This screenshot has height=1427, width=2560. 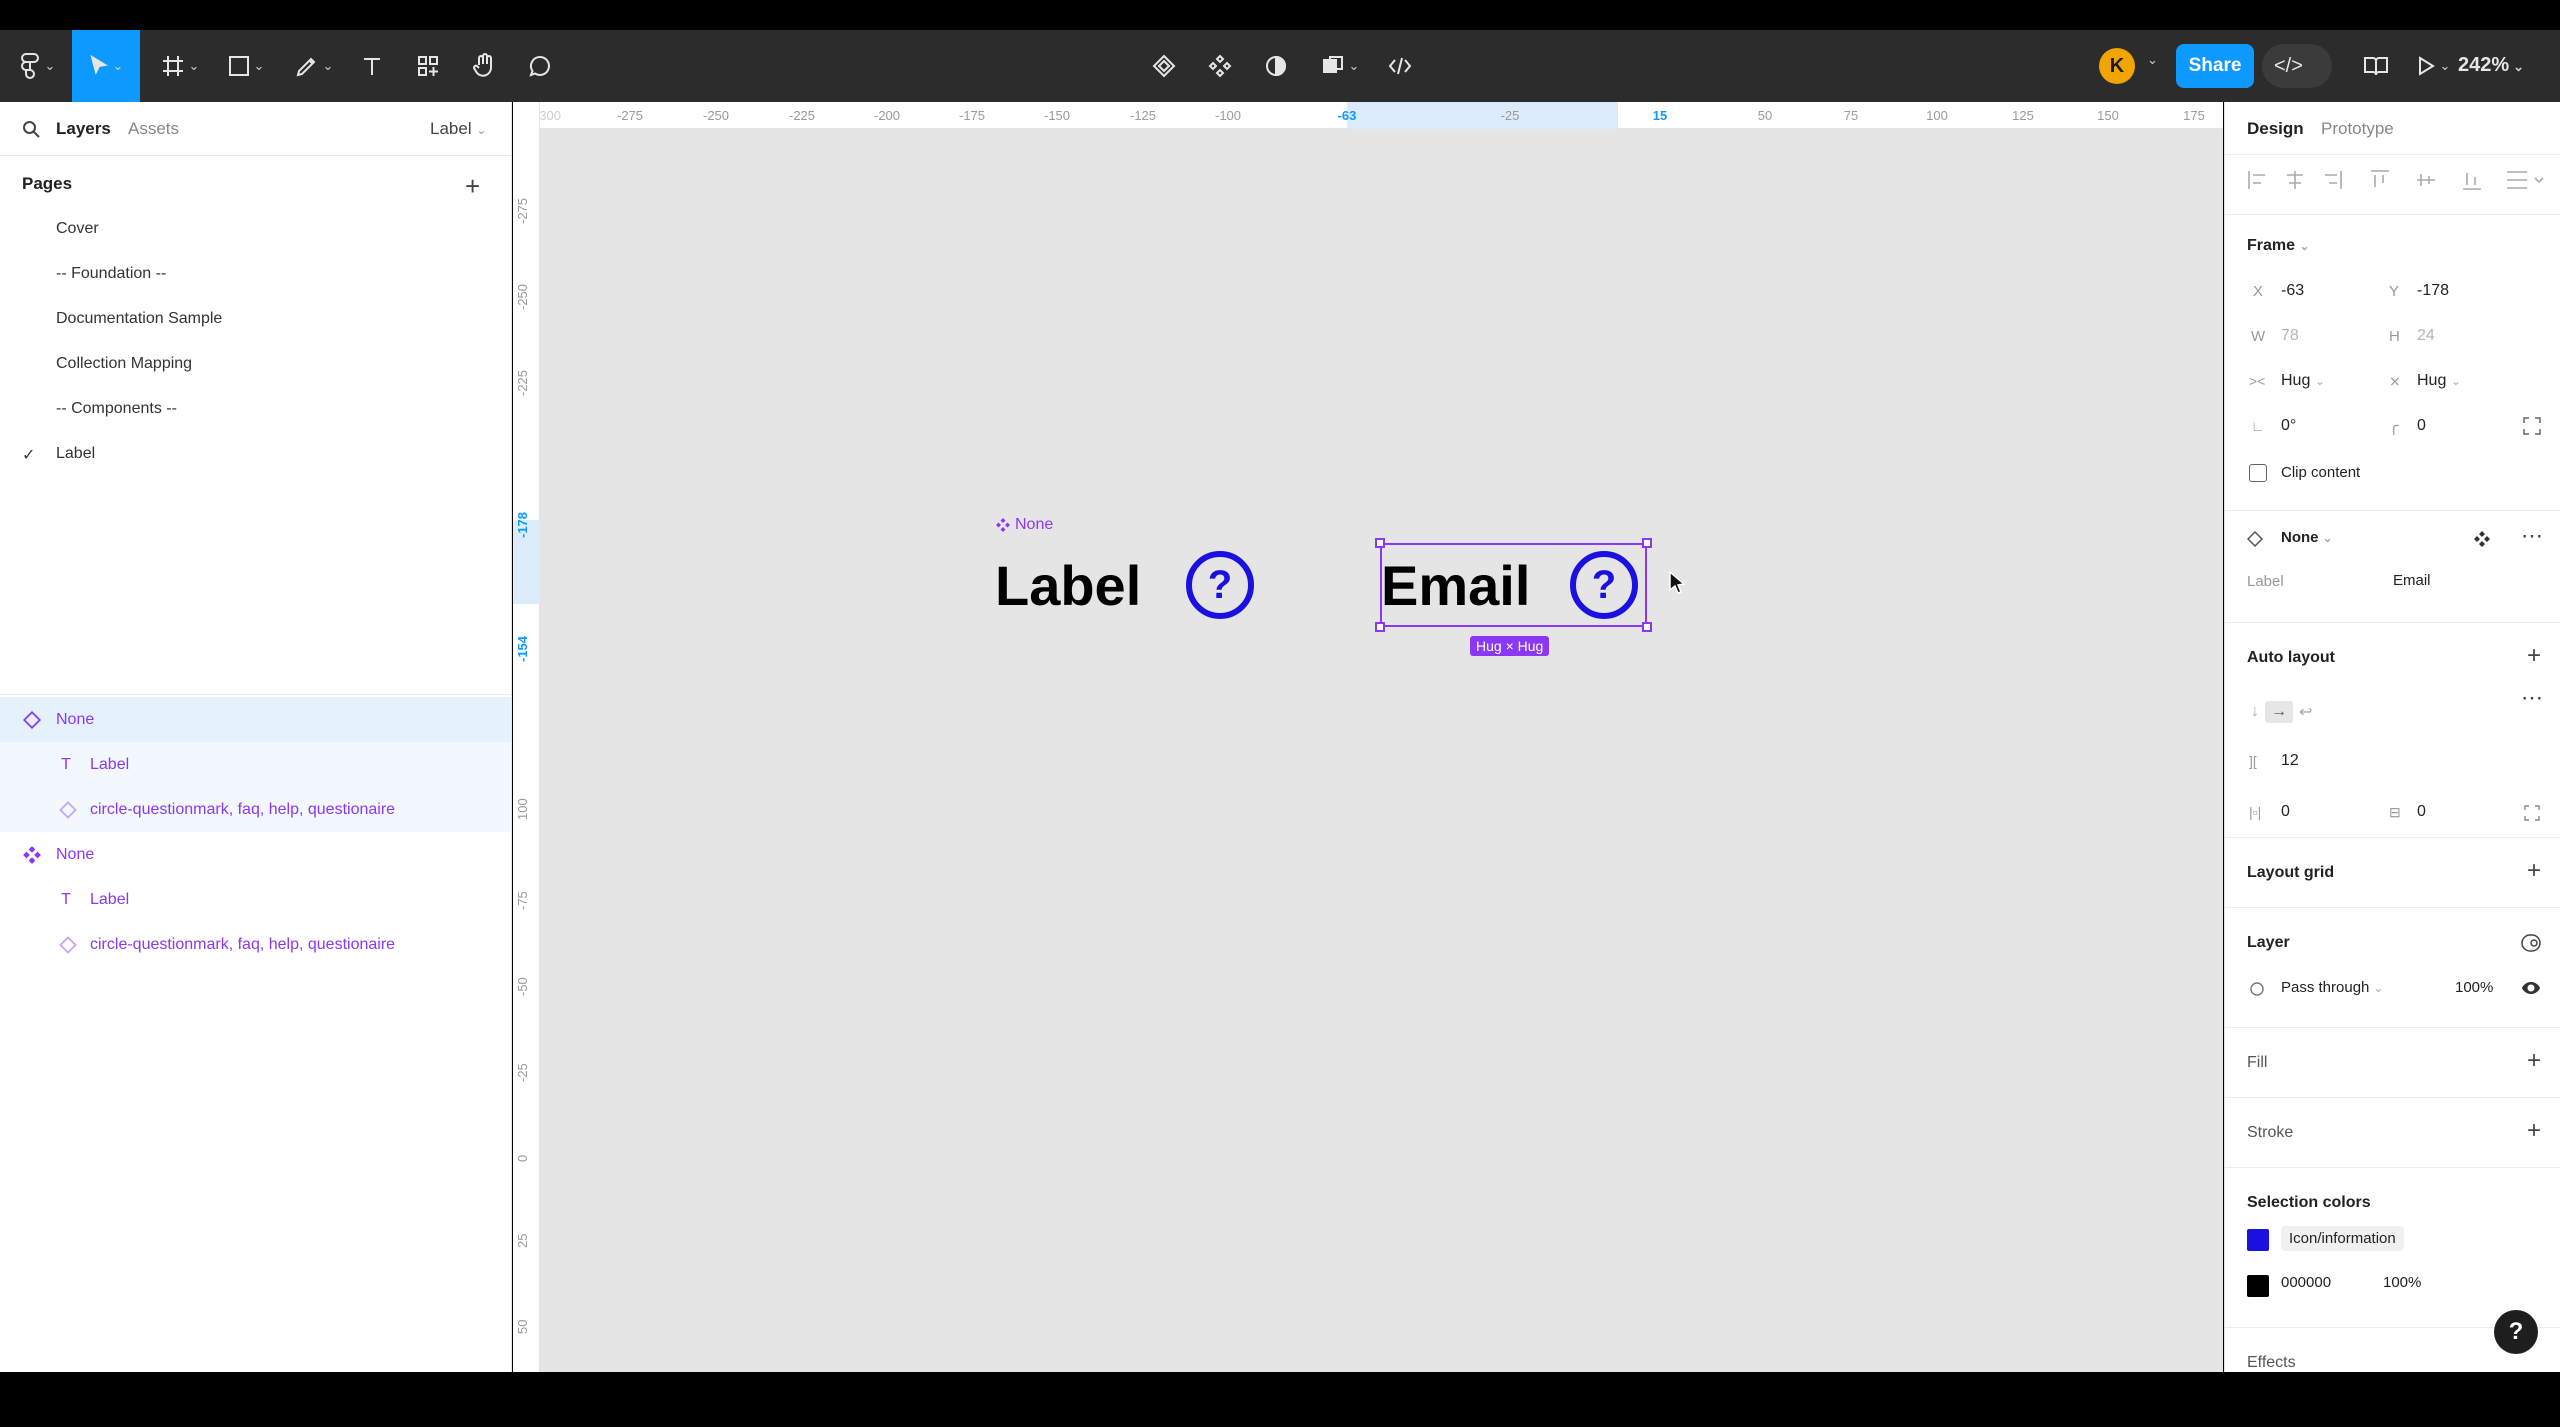 What do you see at coordinates (2426, 336) in the screenshot?
I see `h-input: 24` at bounding box center [2426, 336].